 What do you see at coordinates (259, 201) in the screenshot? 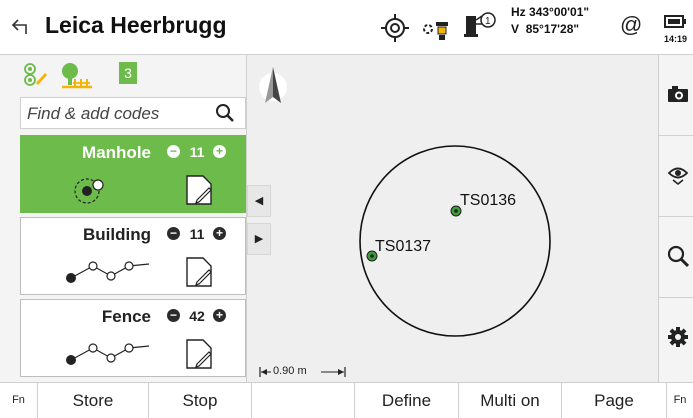
I see `collapse-panel-button: ◀` at bounding box center [259, 201].